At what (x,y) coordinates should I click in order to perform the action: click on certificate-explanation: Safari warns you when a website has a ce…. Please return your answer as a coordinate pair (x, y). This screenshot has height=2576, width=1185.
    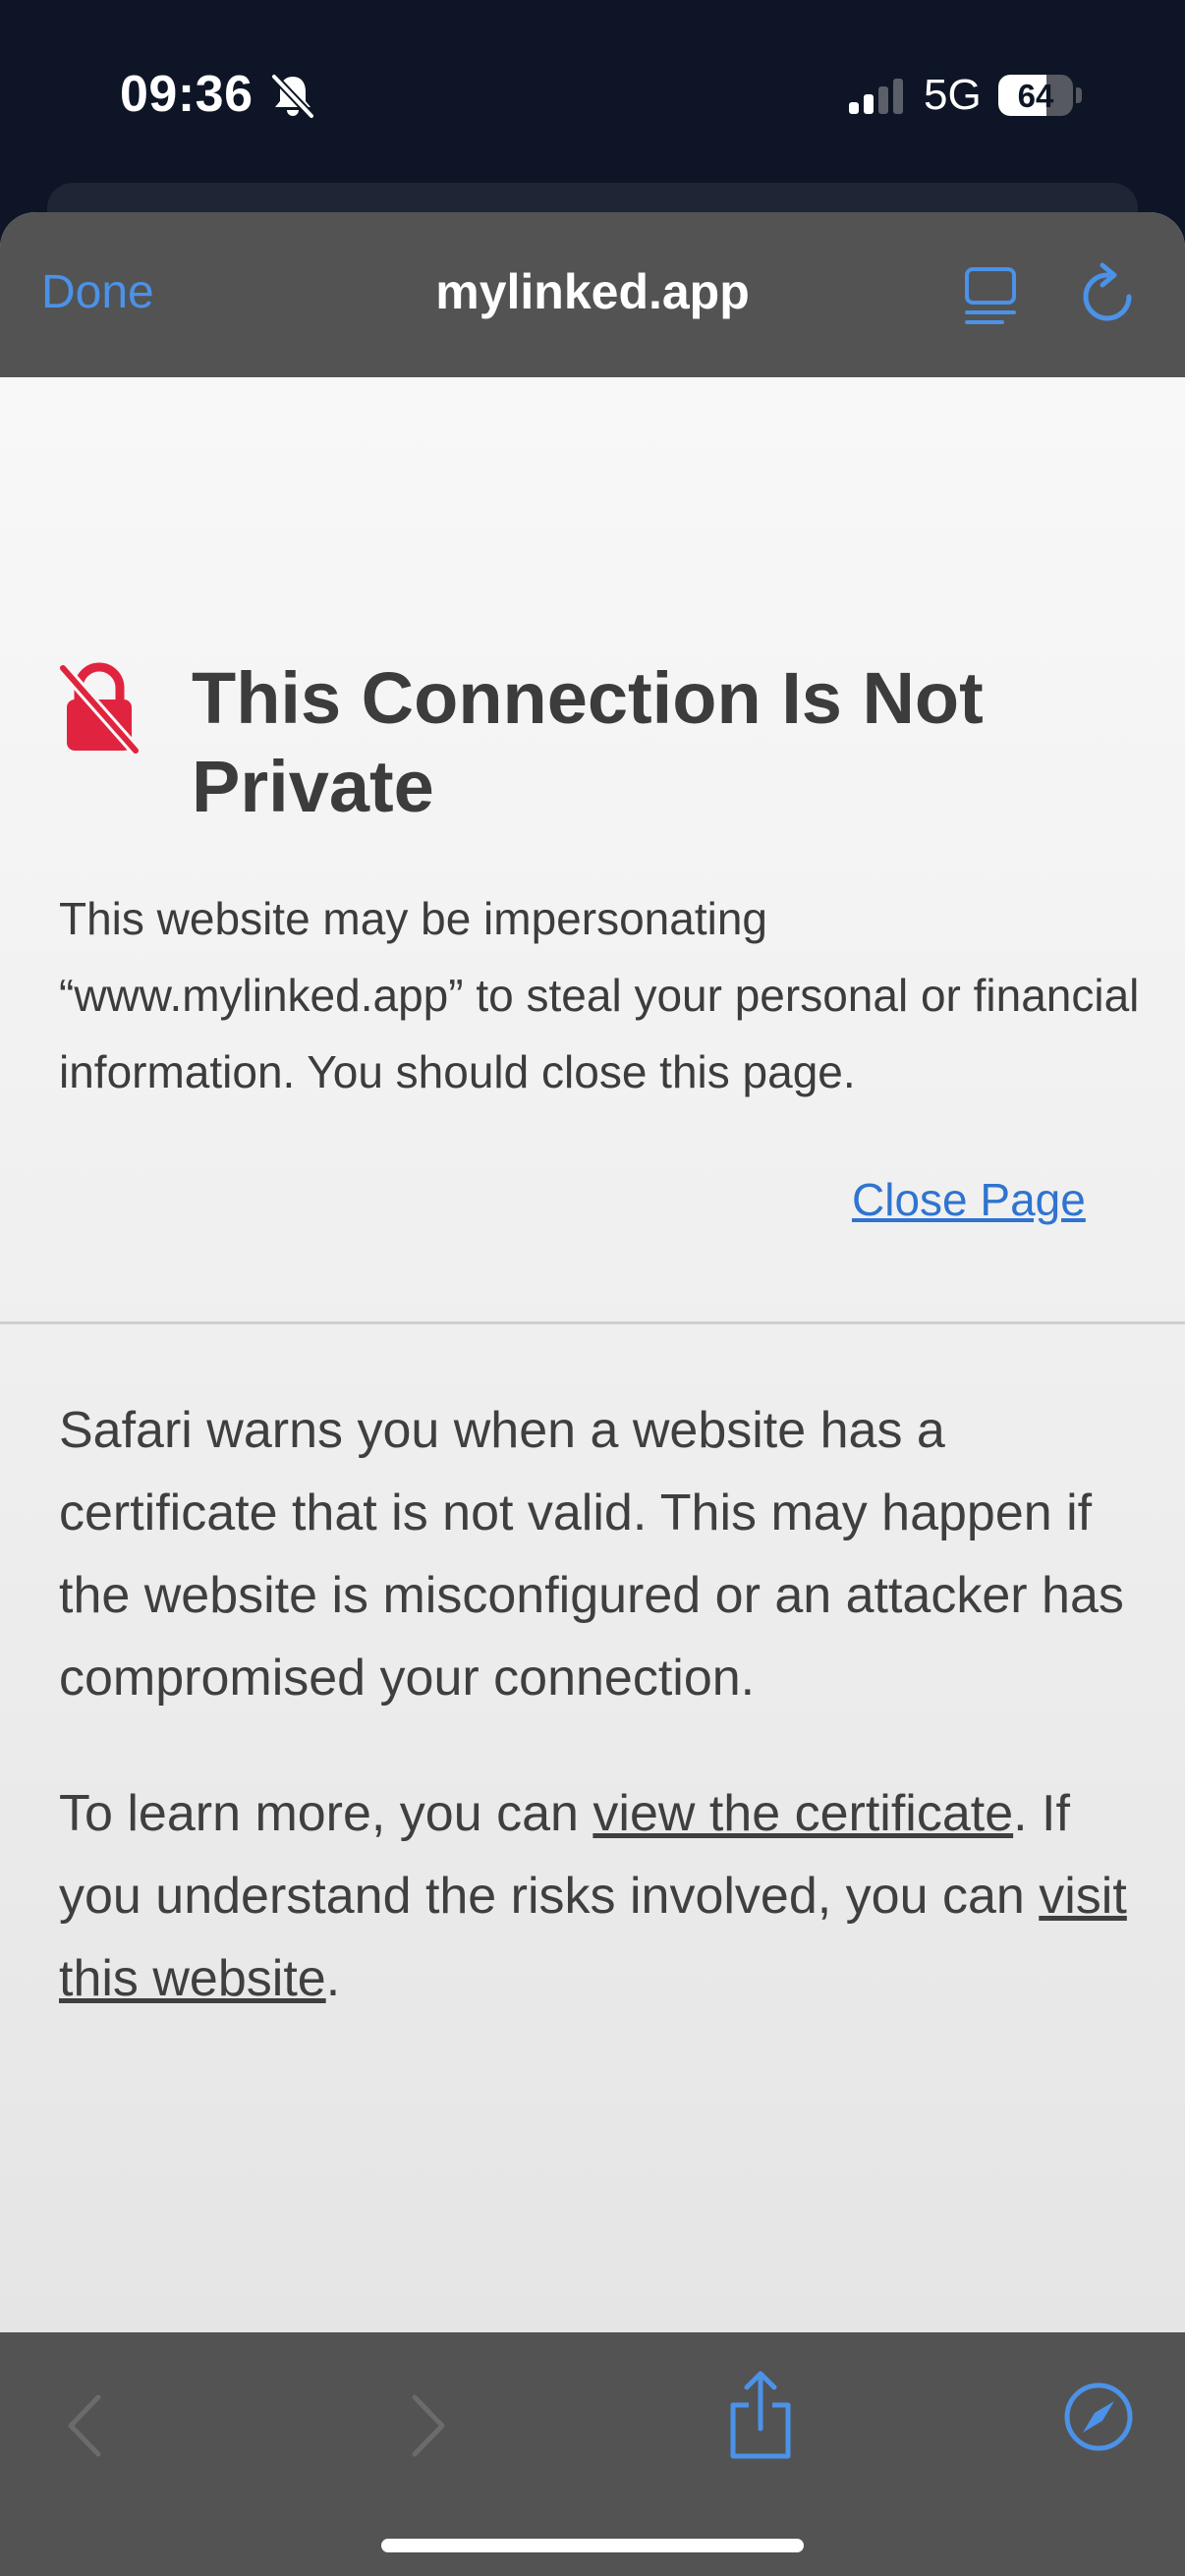
    Looking at the image, I should click on (592, 1554).